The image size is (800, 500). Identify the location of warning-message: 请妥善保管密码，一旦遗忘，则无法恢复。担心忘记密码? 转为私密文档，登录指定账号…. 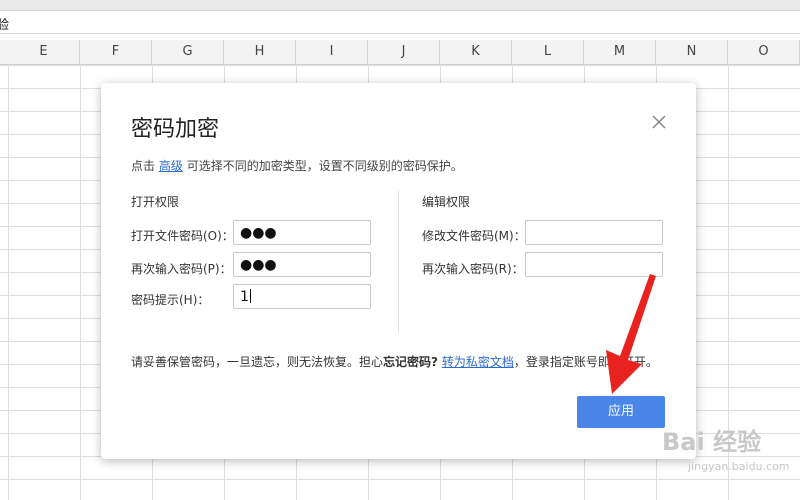
(394, 361).